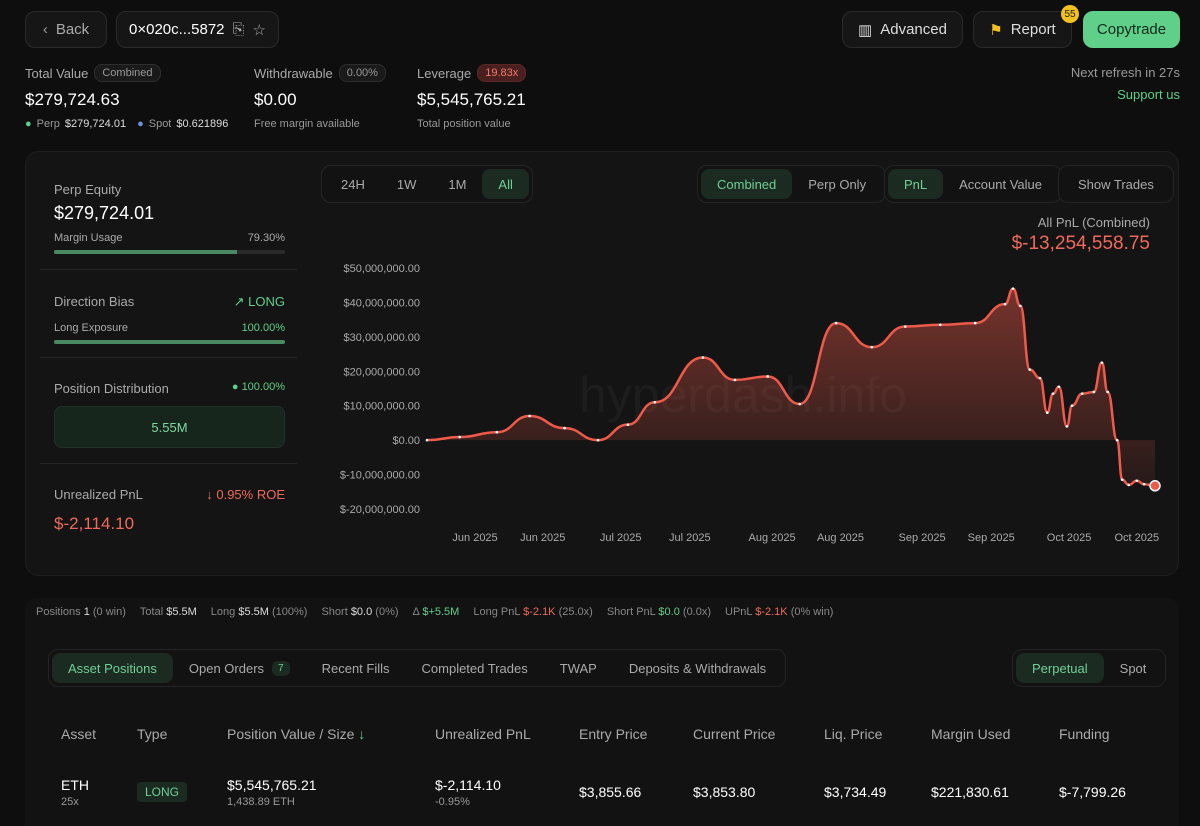 This screenshot has width=1200, height=826. I want to click on col-margin-used: Margin Used, so click(970, 734).